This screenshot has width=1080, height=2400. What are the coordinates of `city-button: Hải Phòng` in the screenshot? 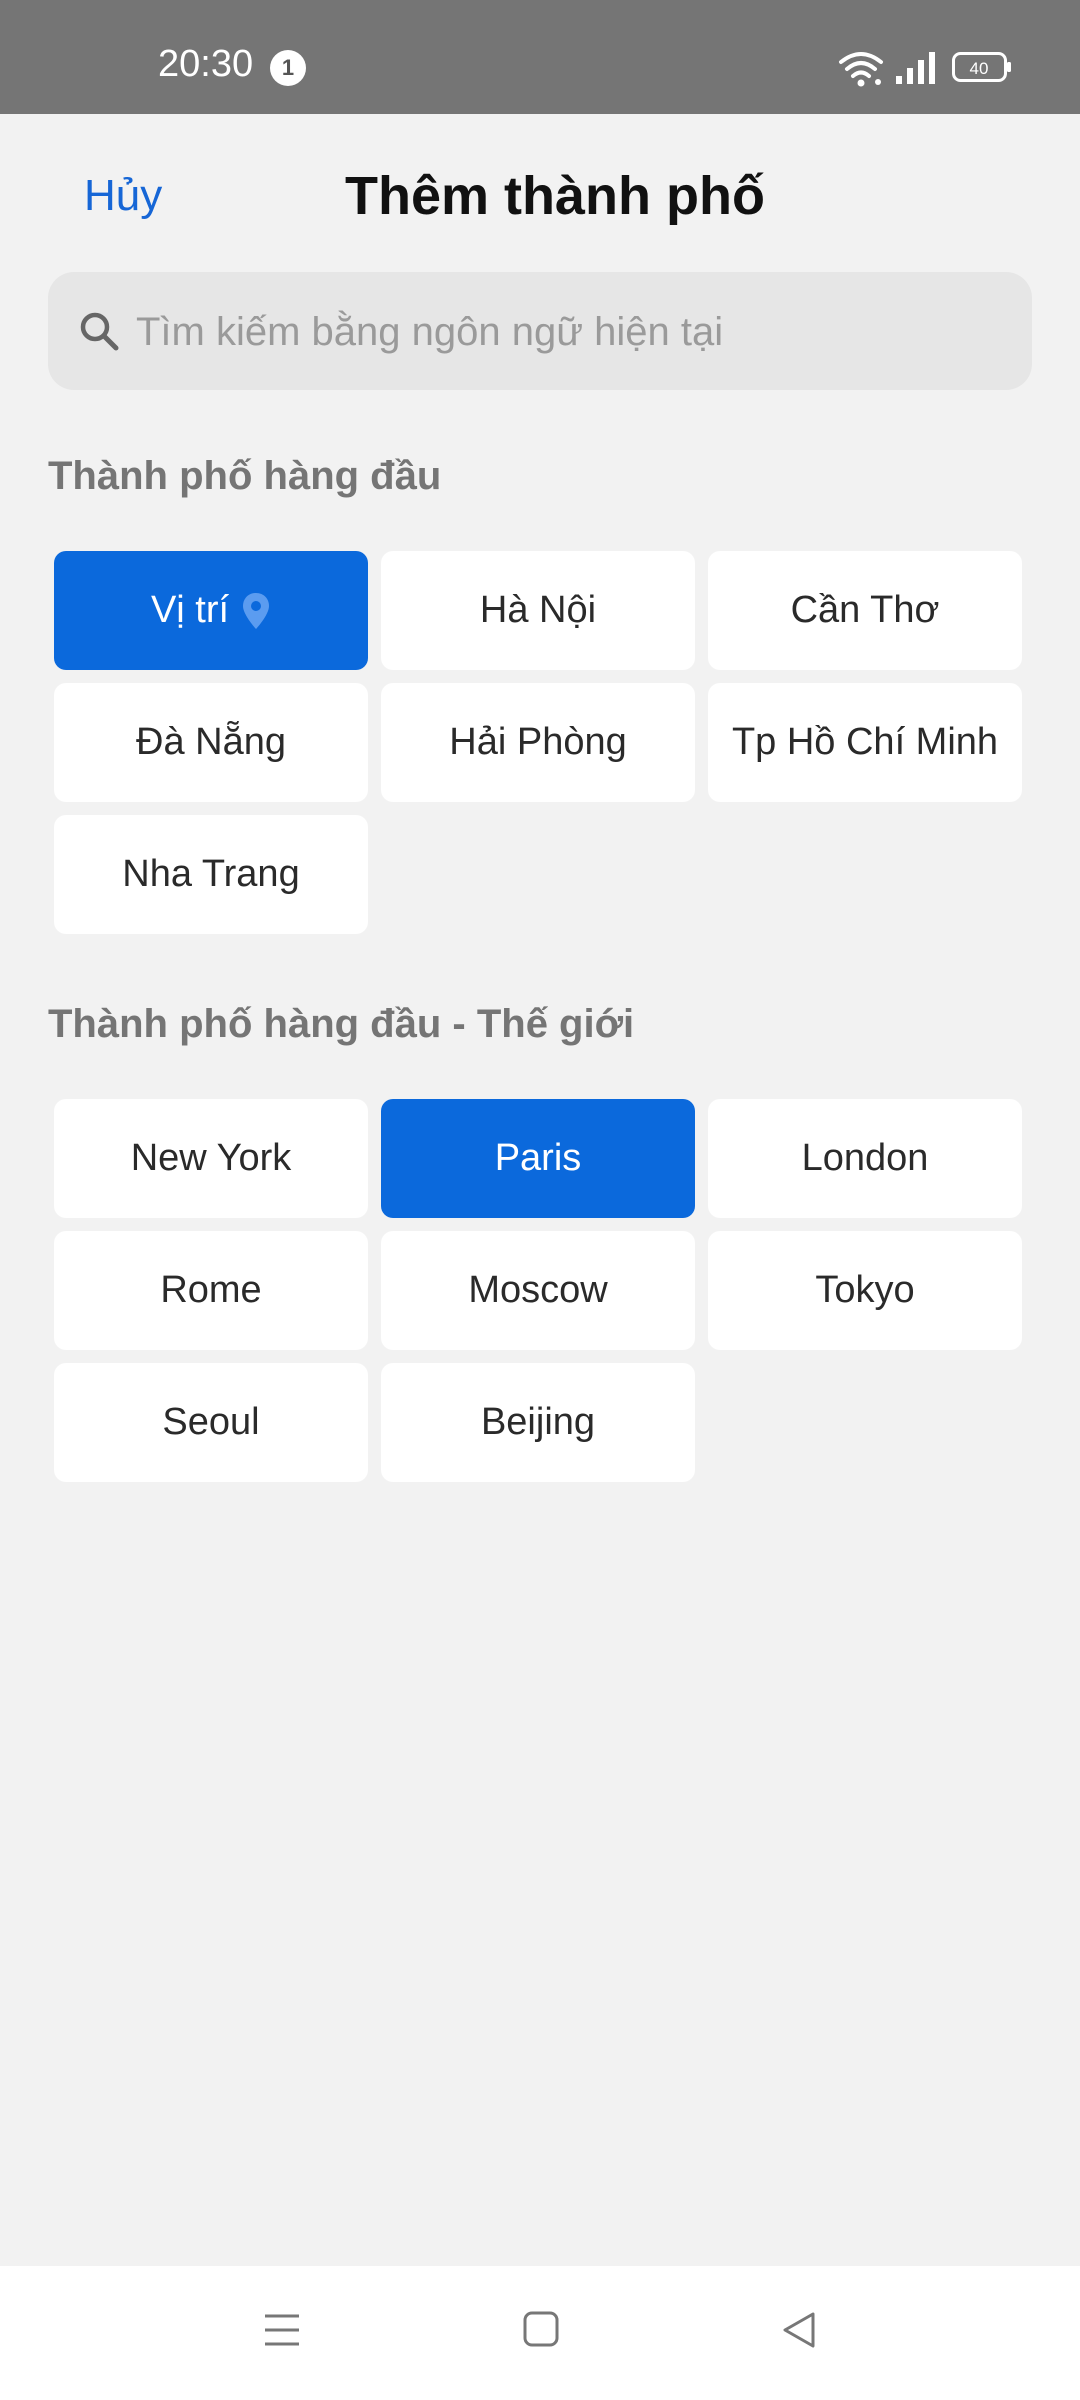 It's located at (538, 742).